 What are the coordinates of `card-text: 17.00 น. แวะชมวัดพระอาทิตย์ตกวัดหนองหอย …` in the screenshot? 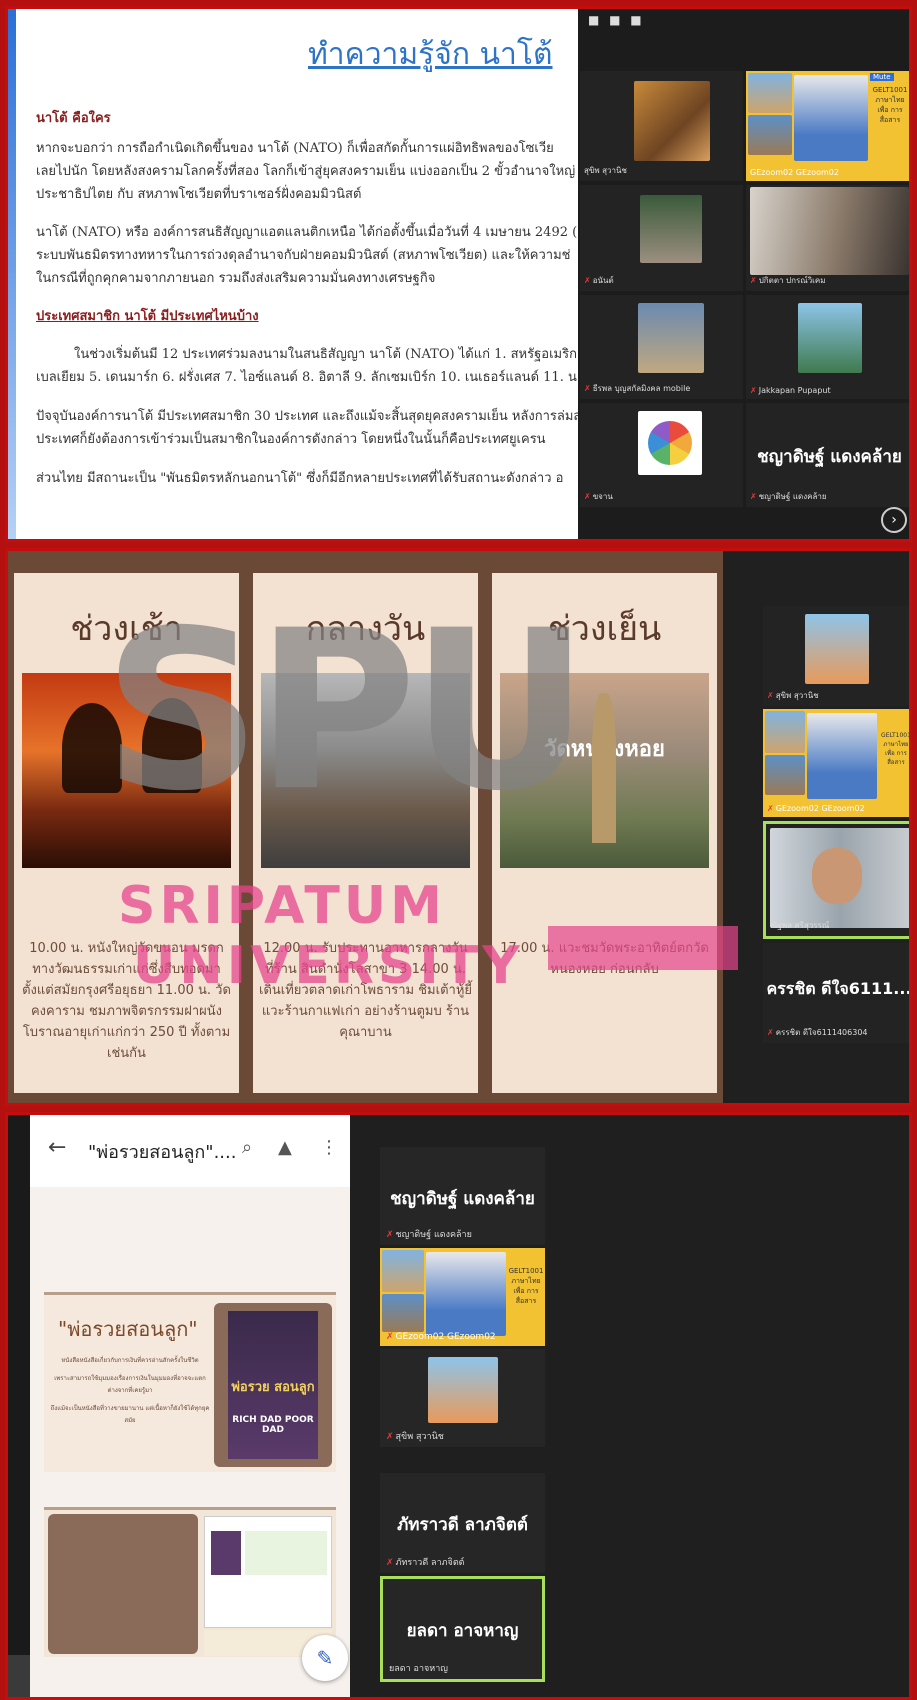 It's located at (604, 959).